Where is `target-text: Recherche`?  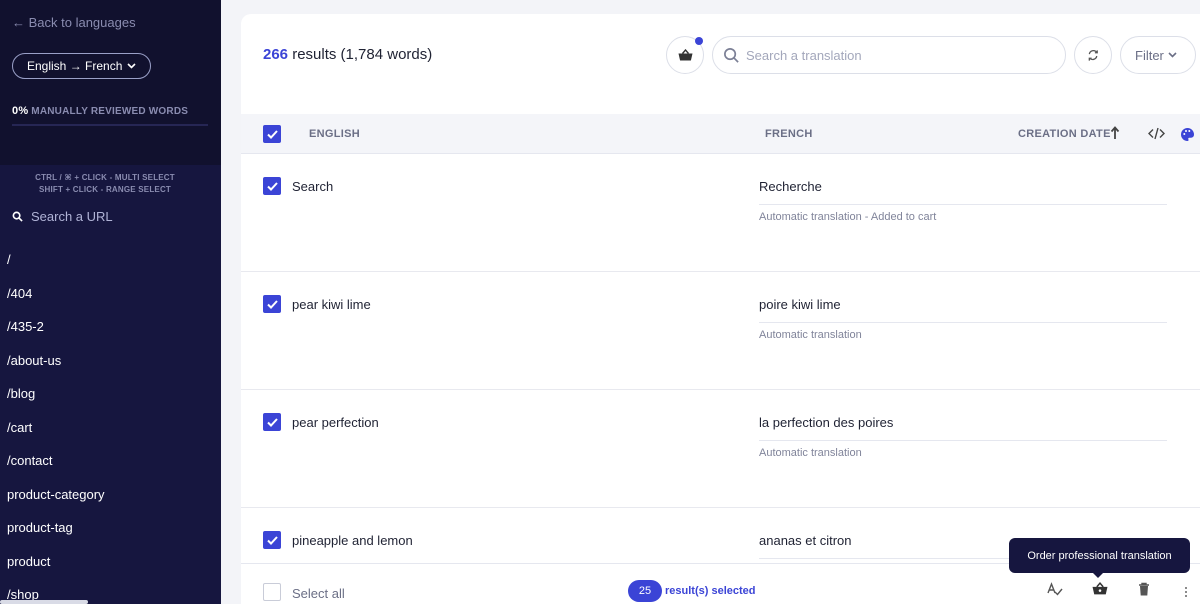 target-text: Recherche is located at coordinates (963, 192).